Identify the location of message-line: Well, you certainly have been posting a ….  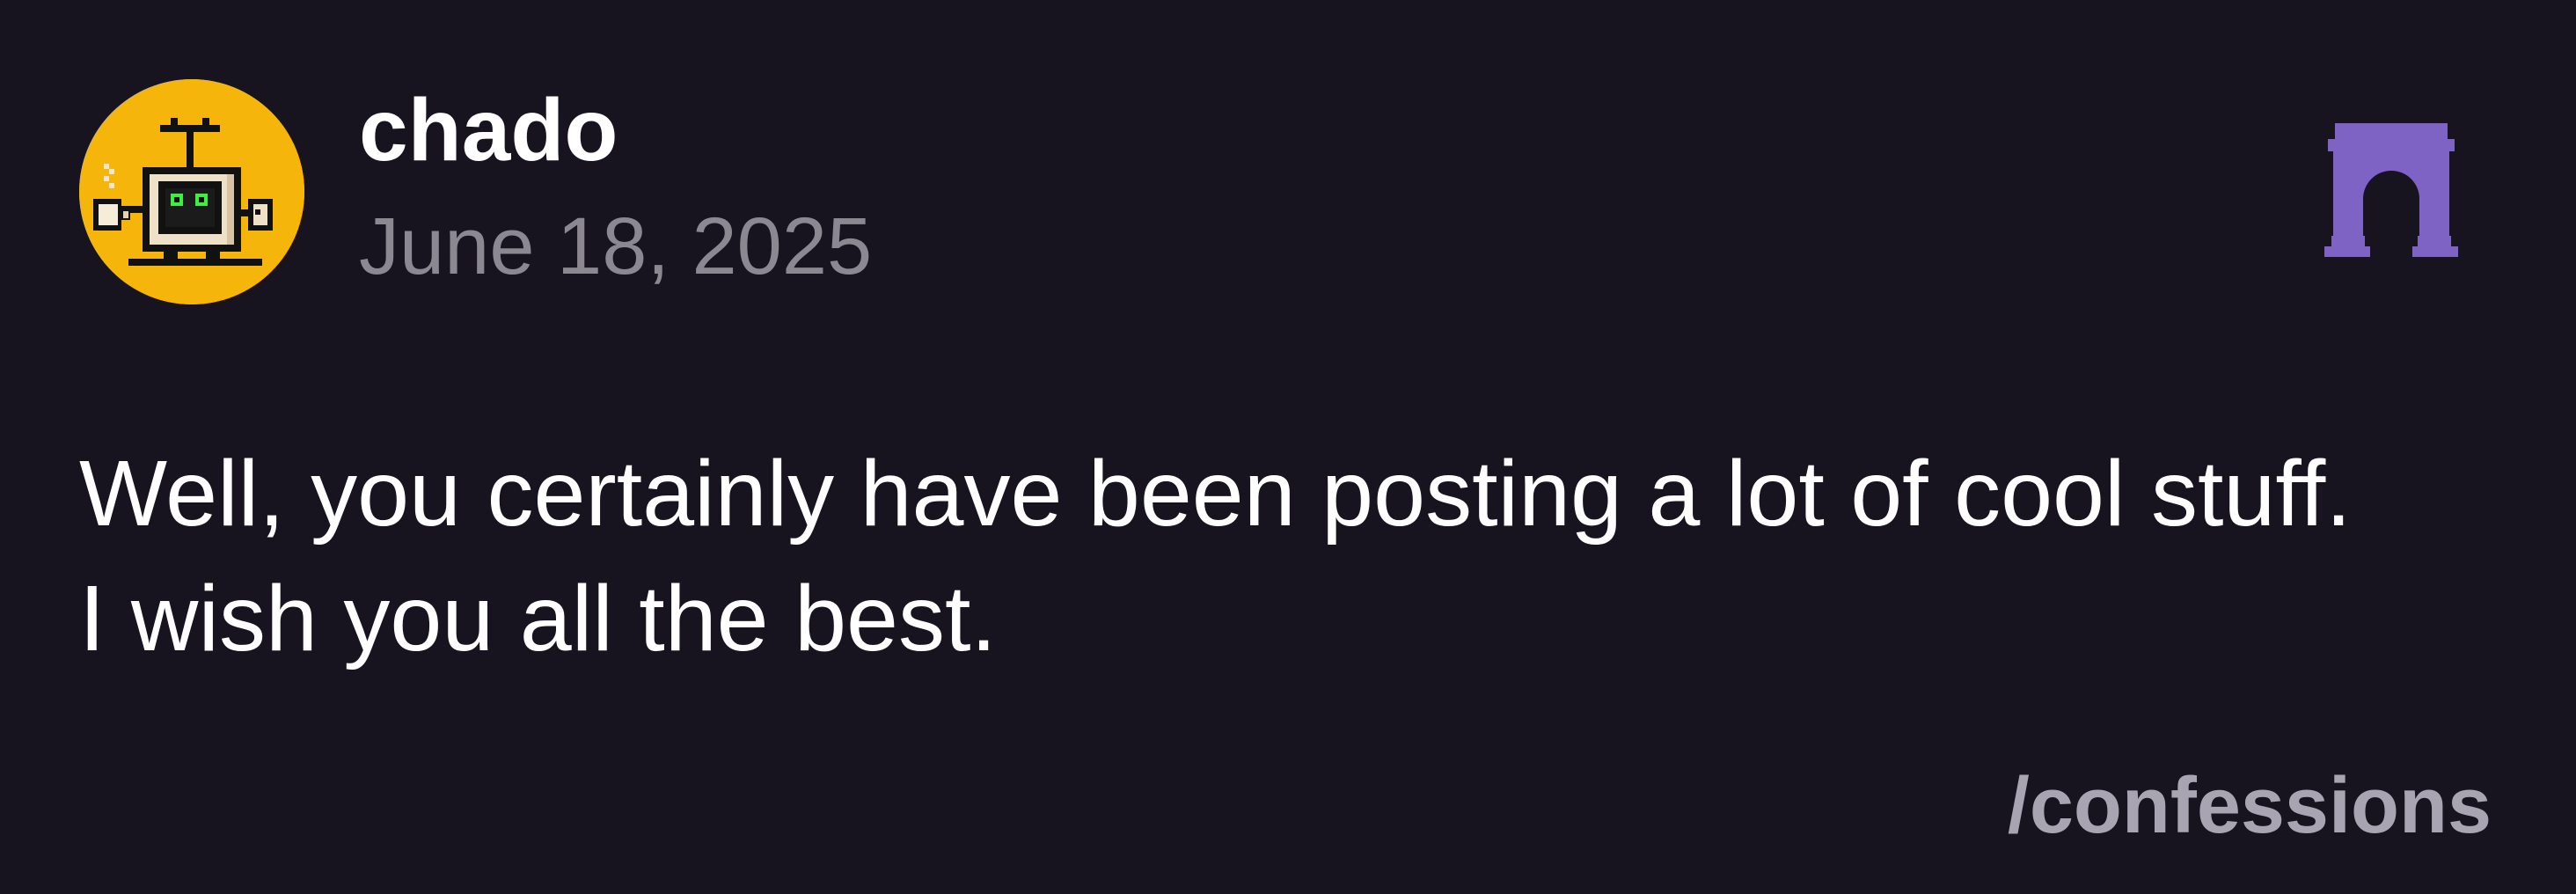
(1215, 494).